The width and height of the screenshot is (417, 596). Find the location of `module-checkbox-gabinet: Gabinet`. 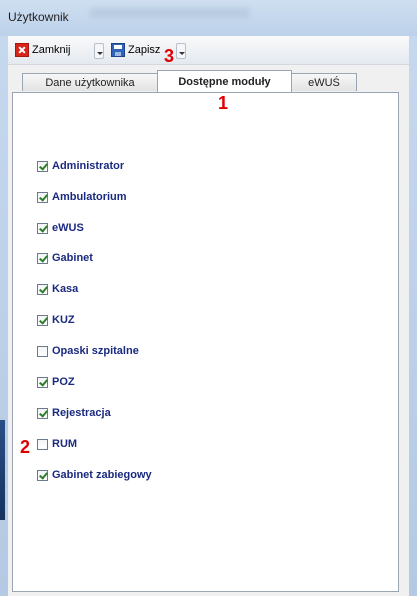

module-checkbox-gabinet: Gabinet is located at coordinates (65, 258).